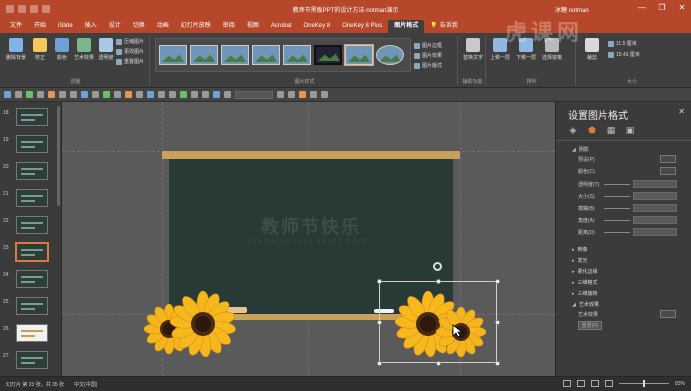 This screenshot has height=391, width=691. Describe the element at coordinates (84, 53) in the screenshot. I see `artistic-effects-button: 艺术效果` at that location.